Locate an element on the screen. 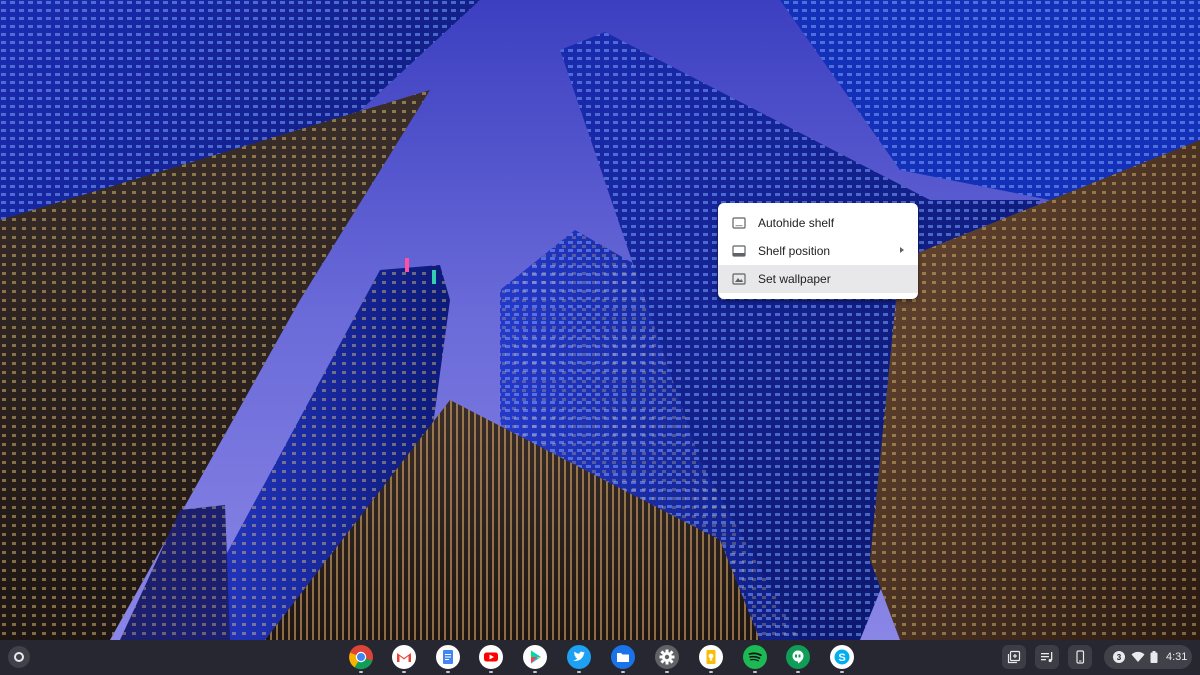 The width and height of the screenshot is (1200, 675). menu-item-label: Autohide shelf is located at coordinates (796, 223).